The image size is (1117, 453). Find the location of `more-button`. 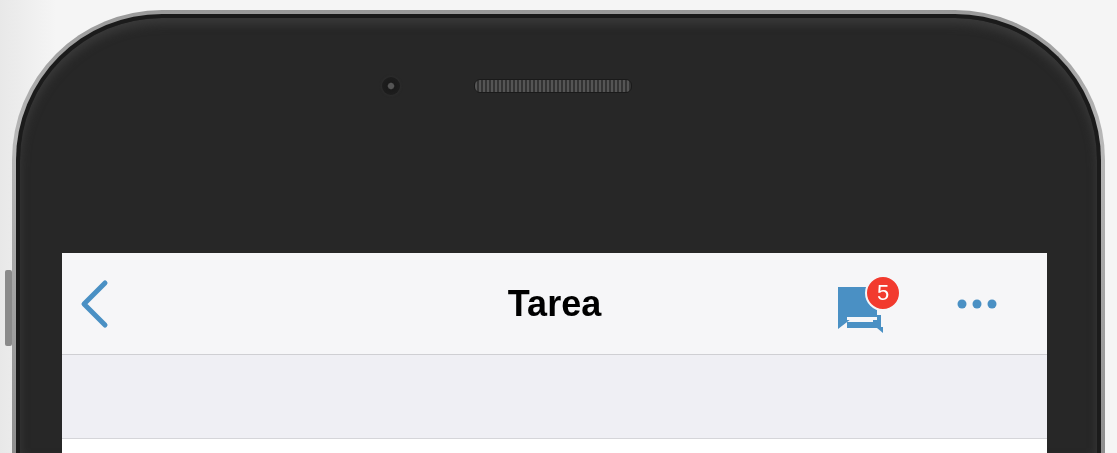

more-button is located at coordinates (977, 303).